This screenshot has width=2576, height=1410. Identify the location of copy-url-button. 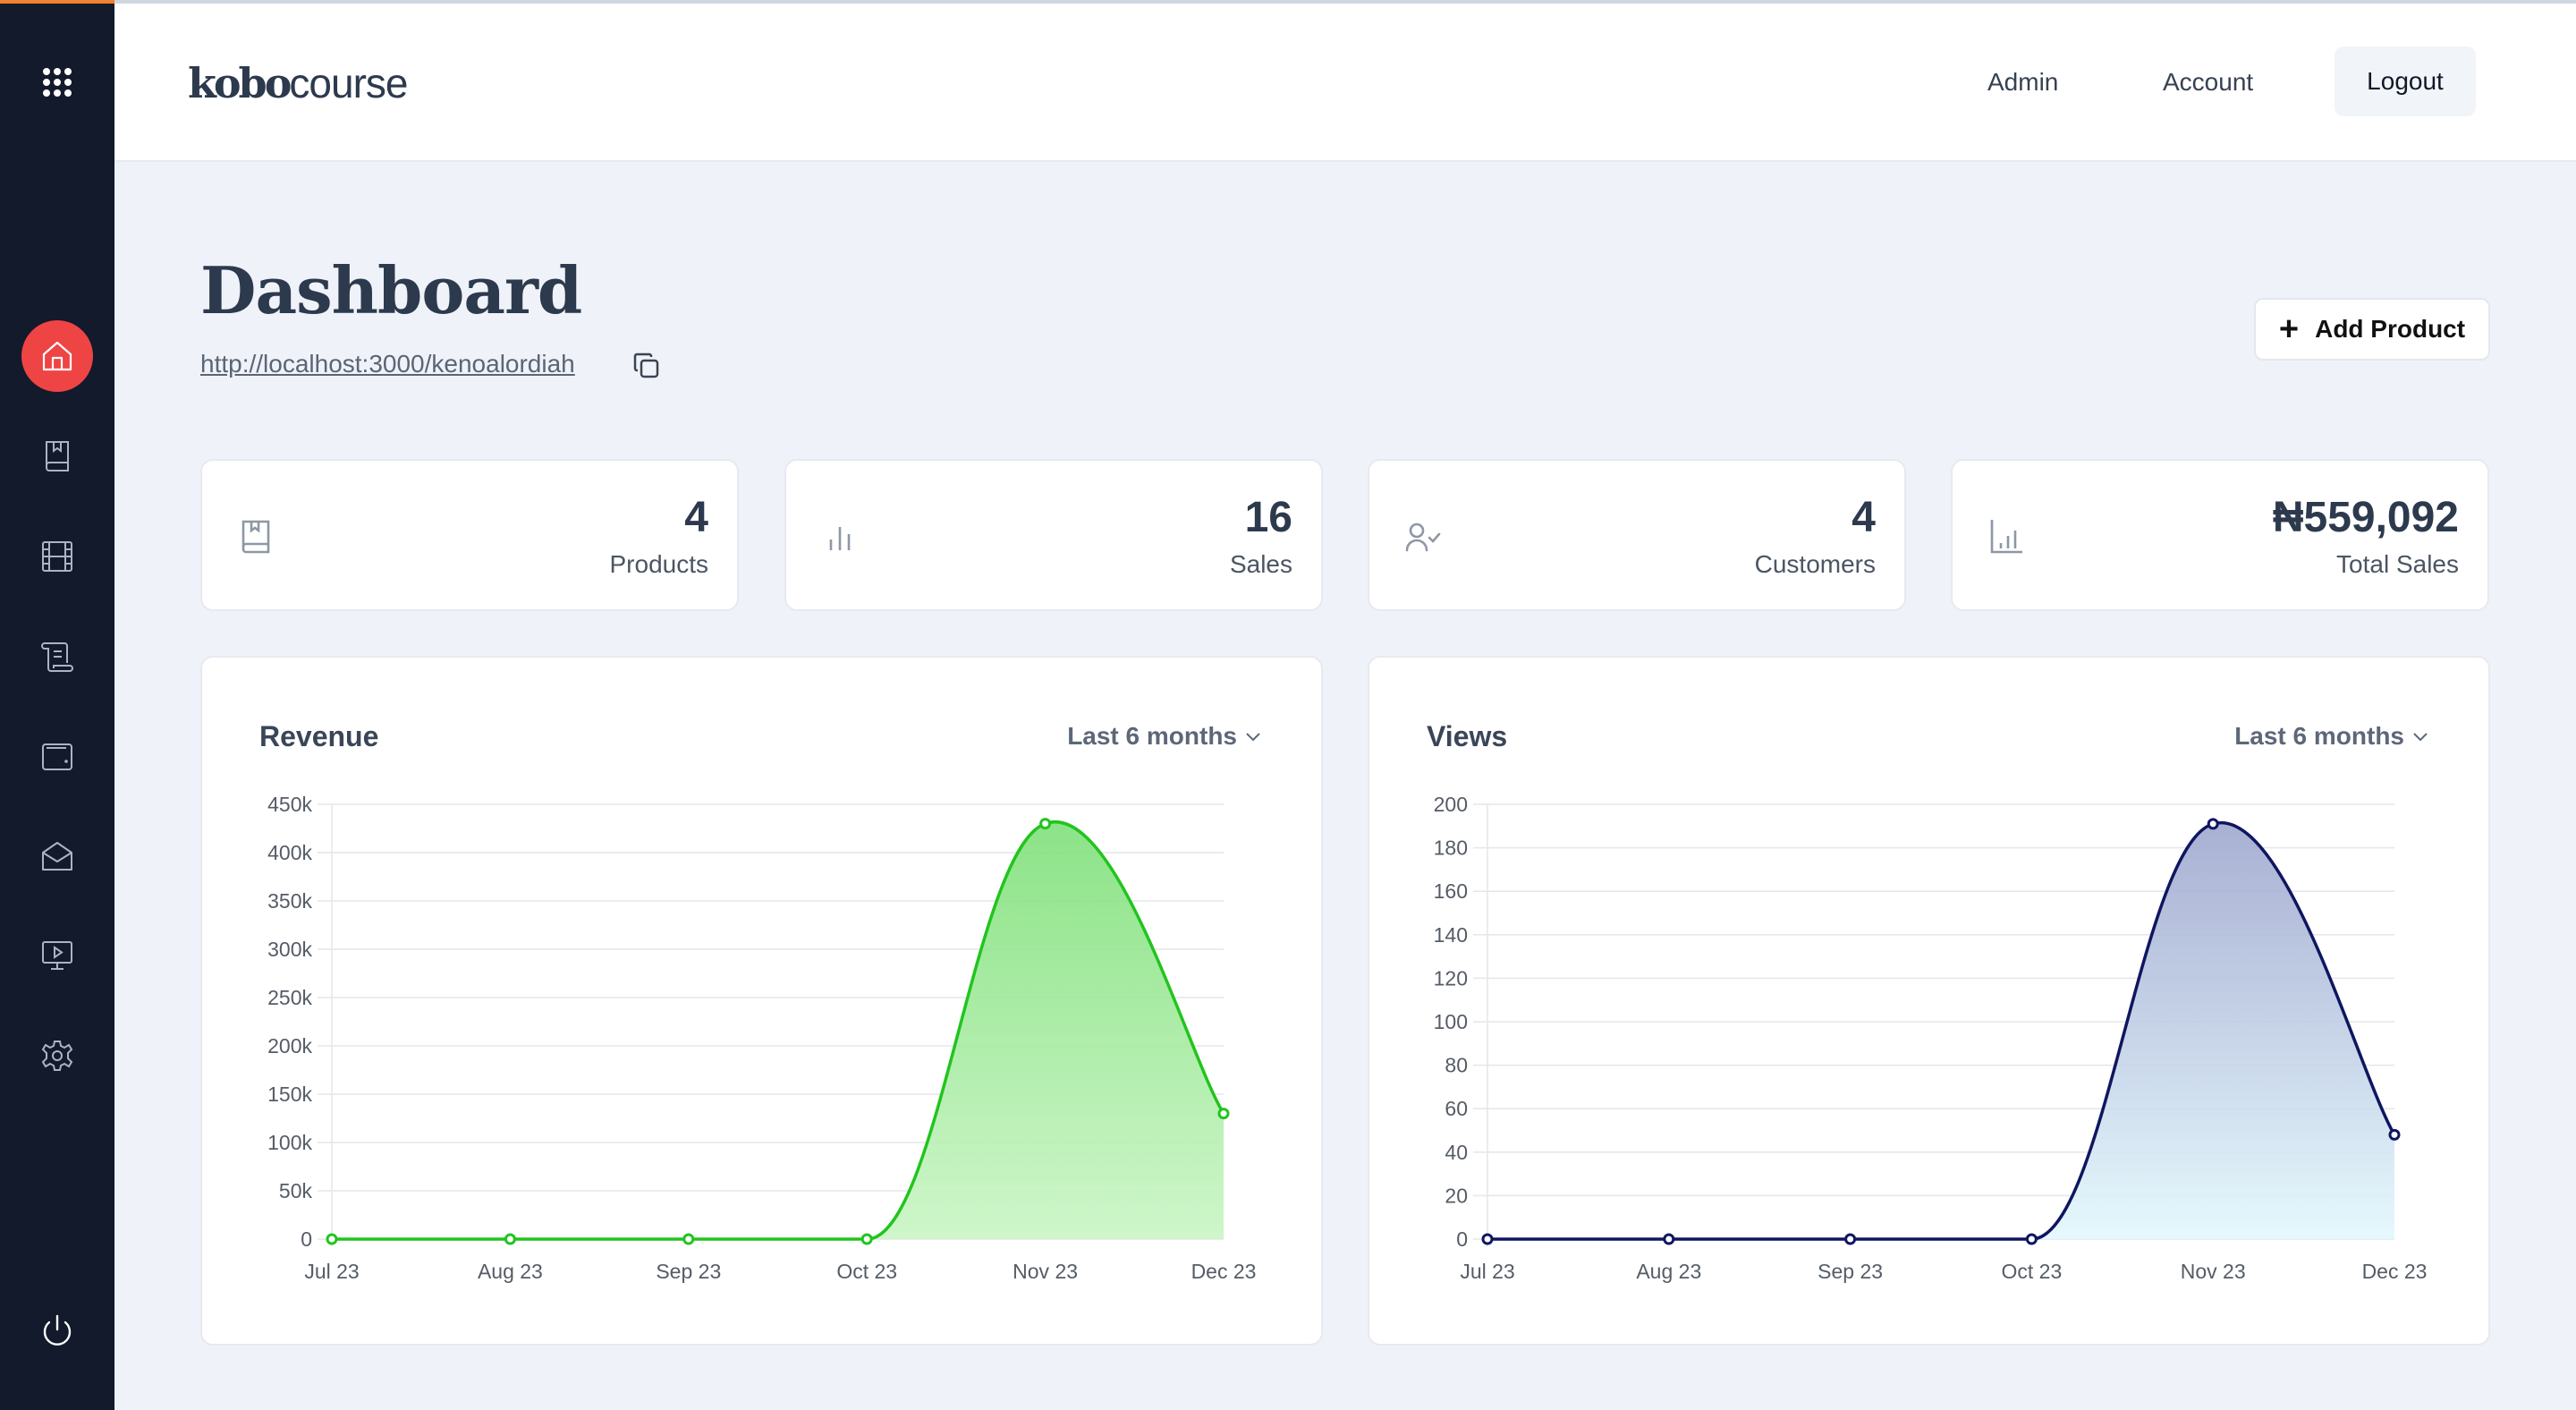
(647, 366).